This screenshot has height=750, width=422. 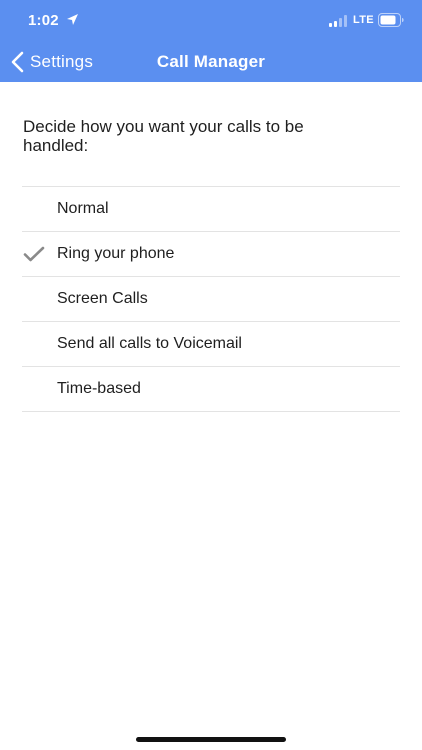 What do you see at coordinates (149, 343) in the screenshot?
I see `option-label: Send all calls to Voicemail` at bounding box center [149, 343].